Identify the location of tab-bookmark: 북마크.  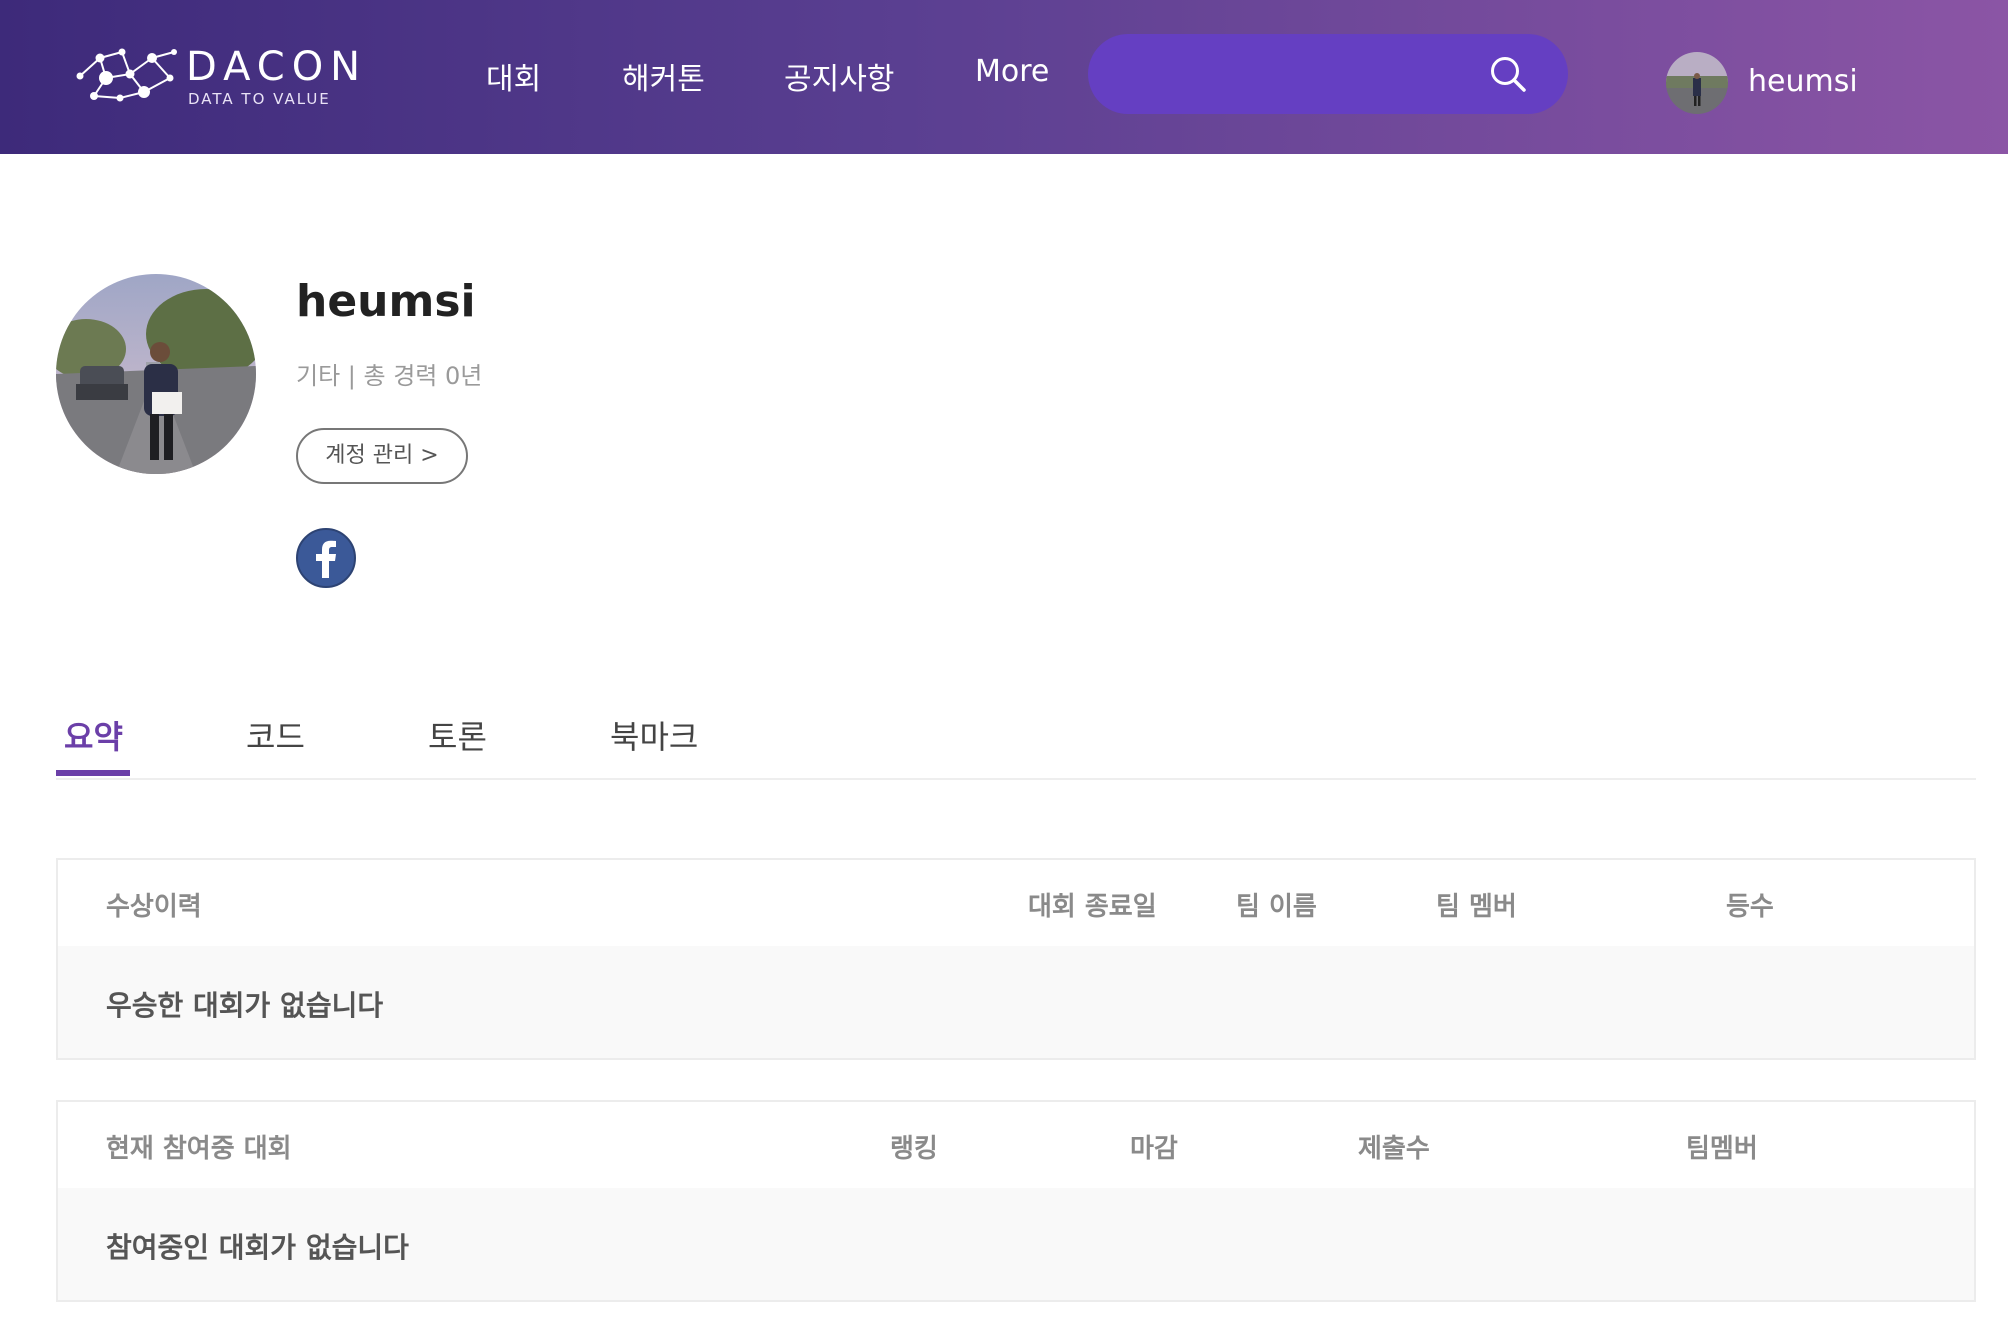
(654, 735).